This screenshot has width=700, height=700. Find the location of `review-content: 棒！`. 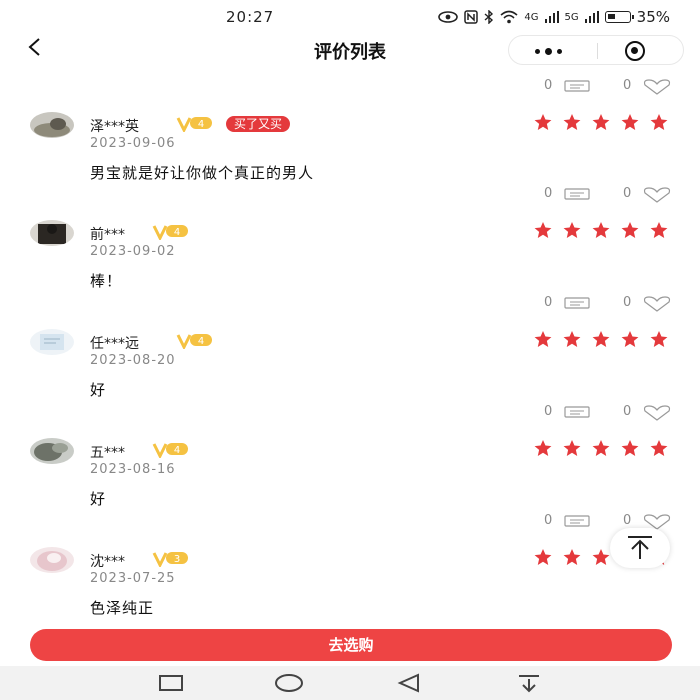

review-content: 棒！ is located at coordinates (106, 281).